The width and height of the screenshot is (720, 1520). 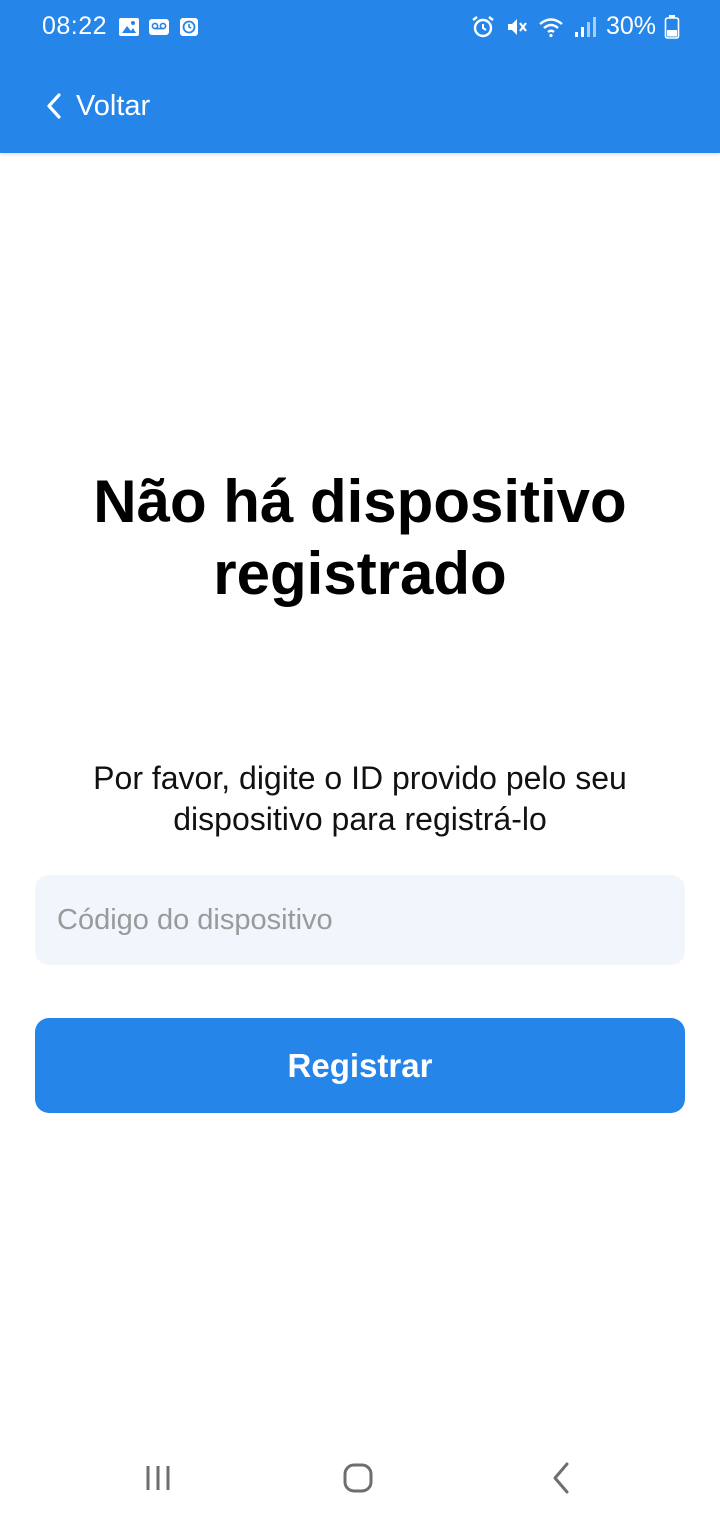 What do you see at coordinates (562, 1478) in the screenshot?
I see `back-icon` at bounding box center [562, 1478].